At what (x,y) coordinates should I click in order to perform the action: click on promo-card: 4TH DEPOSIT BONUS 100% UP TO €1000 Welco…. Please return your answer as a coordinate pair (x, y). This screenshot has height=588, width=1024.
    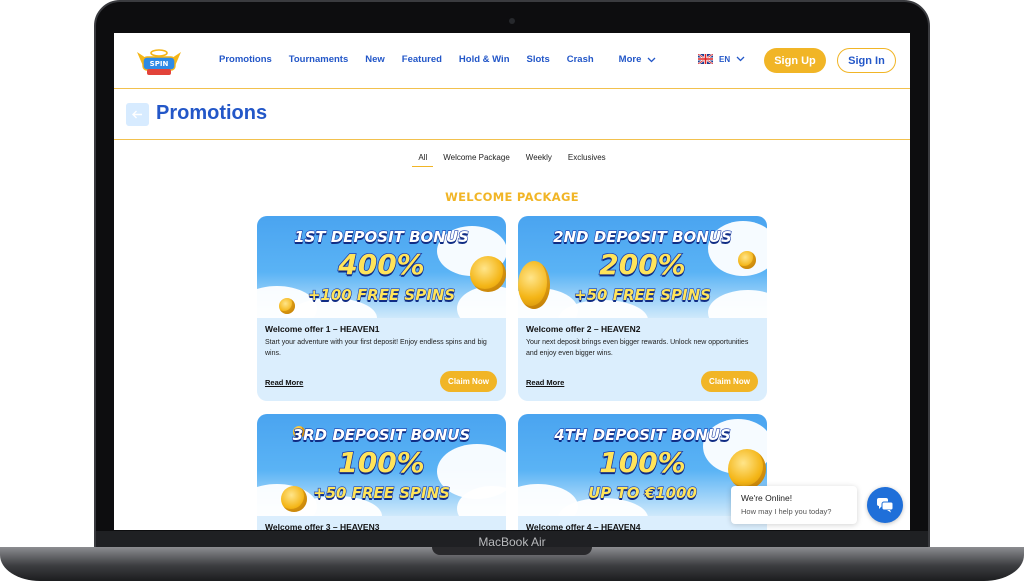
    Looking at the image, I should click on (642, 472).